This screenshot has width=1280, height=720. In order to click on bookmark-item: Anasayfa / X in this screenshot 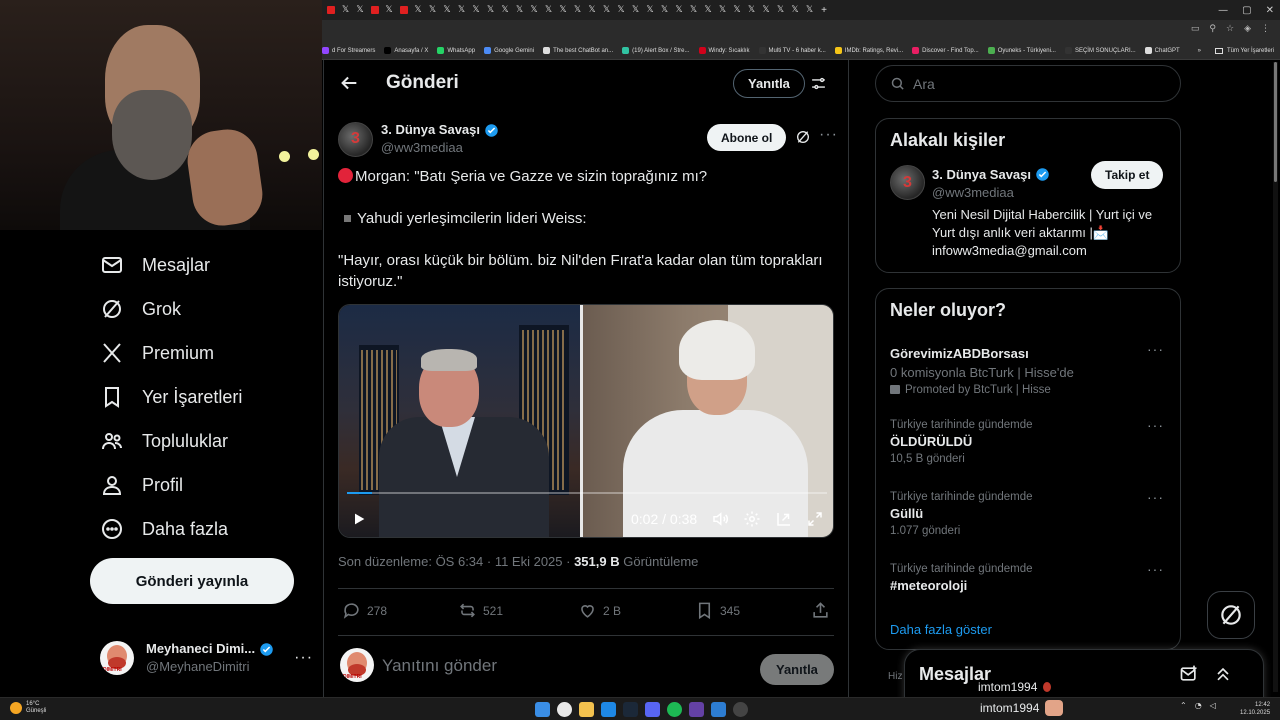, I will do `click(406, 50)`.